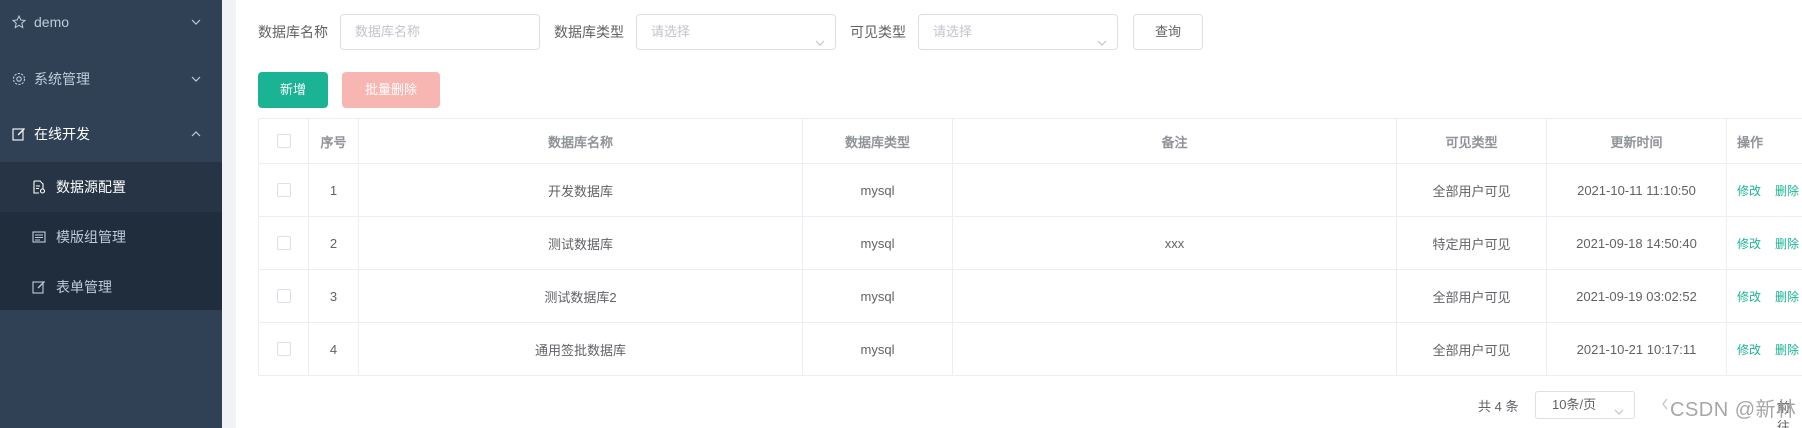 The image size is (1802, 428). I want to click on document-settings-icon, so click(39, 187).